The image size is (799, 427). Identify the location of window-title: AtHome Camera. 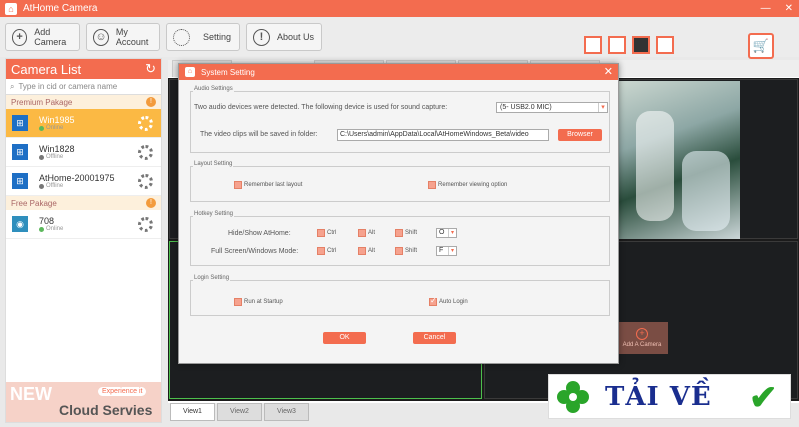
(60, 8).